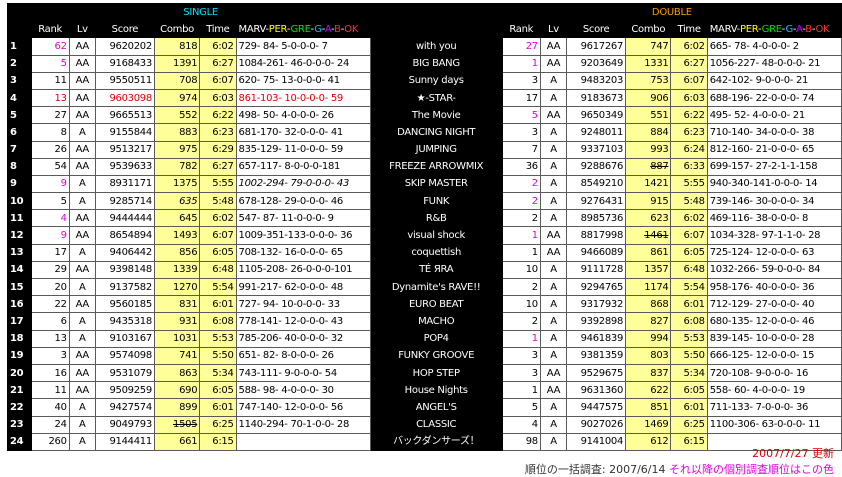  Describe the element at coordinates (50, 46) in the screenshot. I see `single-rank: 62` at that location.